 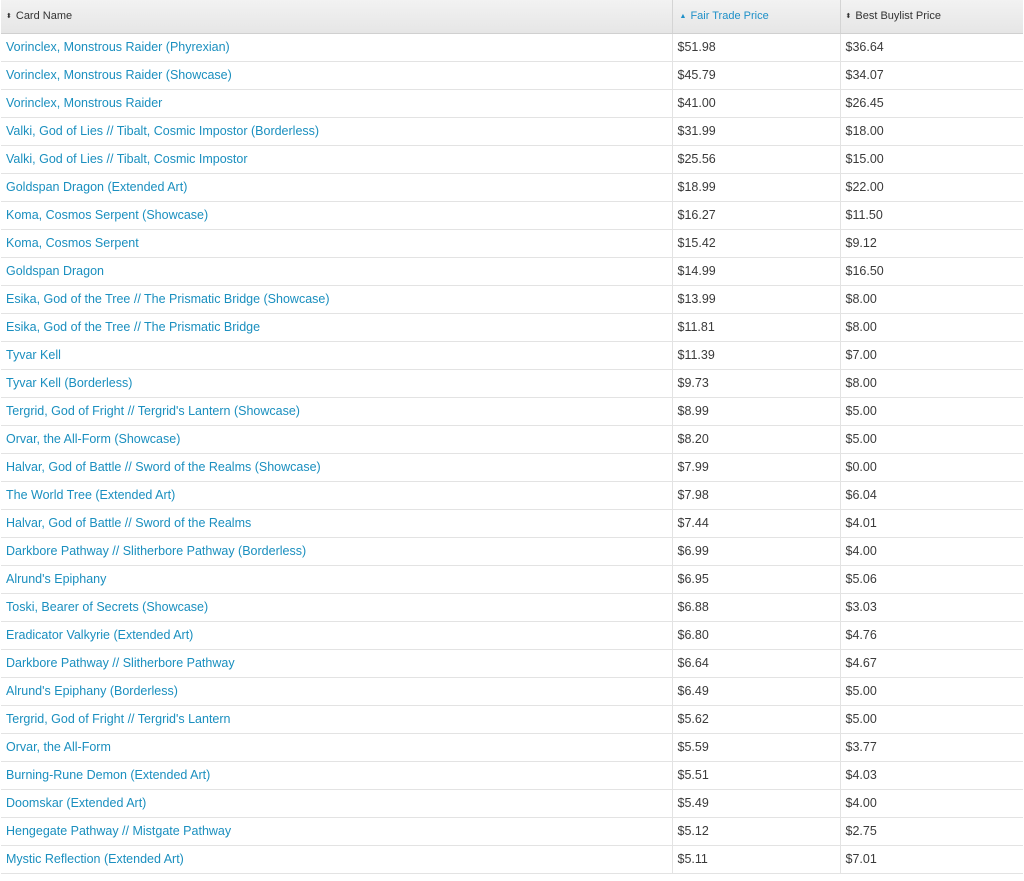 I want to click on best-buylist-price-column-header: ⬍ Best Buylist Price, so click(x=931, y=17).